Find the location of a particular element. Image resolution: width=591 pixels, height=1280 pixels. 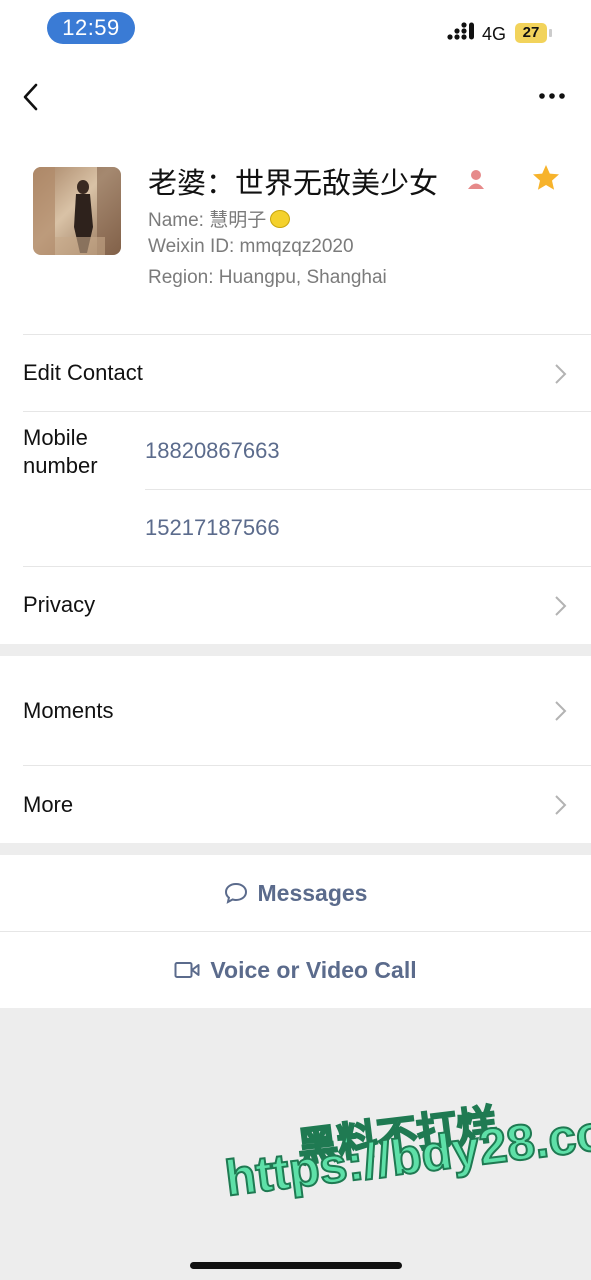

avatar-photo-art is located at coordinates (77, 211).